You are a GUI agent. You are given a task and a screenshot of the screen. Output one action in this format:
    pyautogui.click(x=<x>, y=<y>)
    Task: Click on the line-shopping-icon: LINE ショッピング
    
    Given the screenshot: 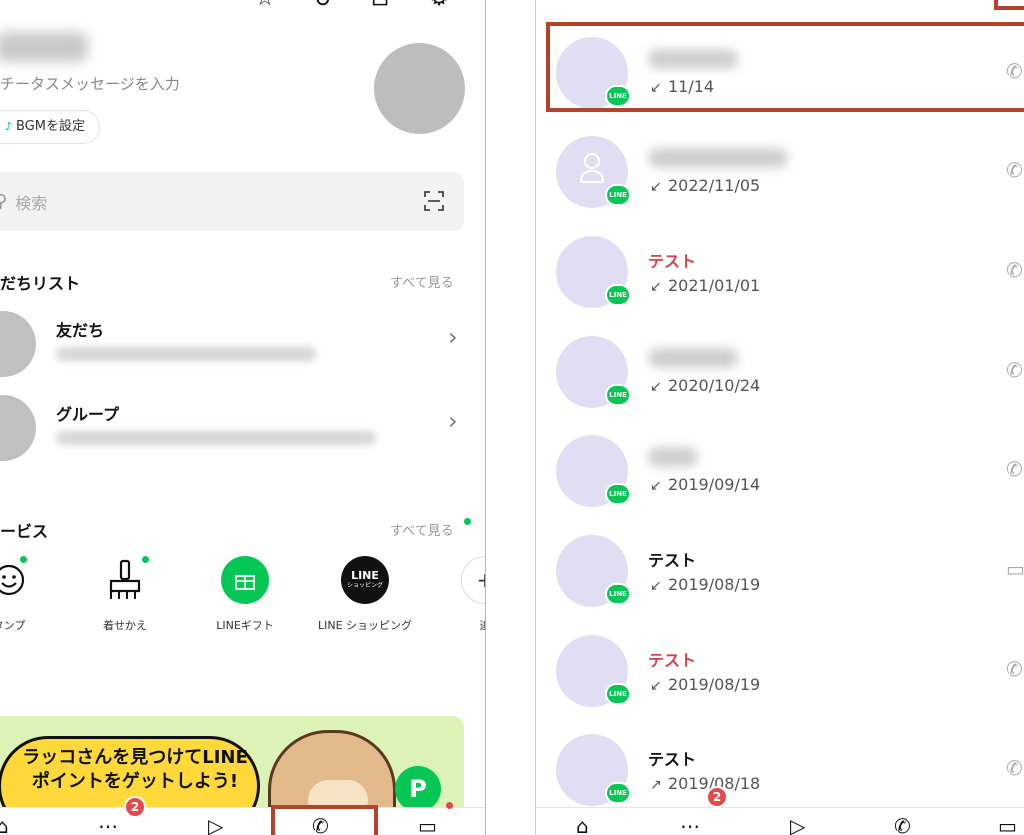 What is the action you would take?
    pyautogui.click(x=365, y=580)
    